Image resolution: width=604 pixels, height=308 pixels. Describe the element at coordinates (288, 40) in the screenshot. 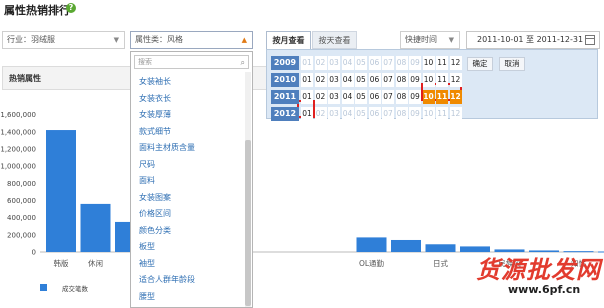

I see `tab-by-month: 按月查看` at that location.